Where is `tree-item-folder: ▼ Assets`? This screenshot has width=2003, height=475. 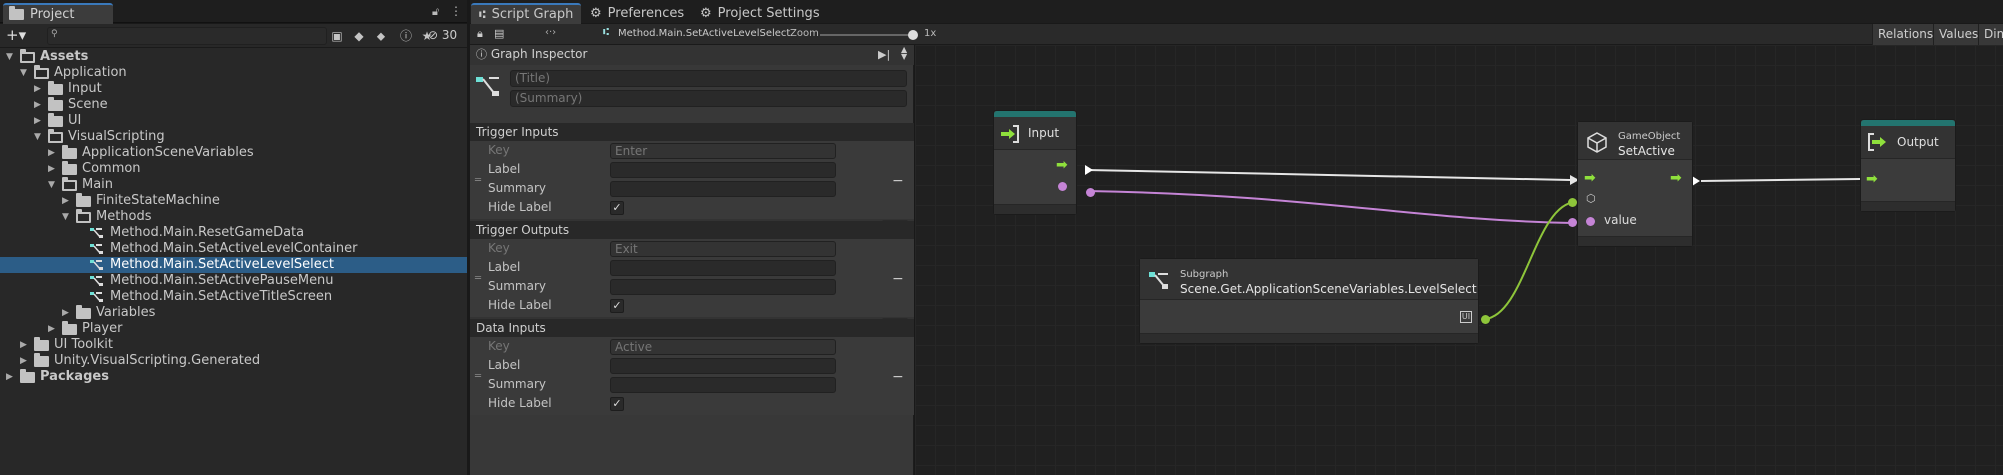 tree-item-folder: ▼ Assets is located at coordinates (233, 57).